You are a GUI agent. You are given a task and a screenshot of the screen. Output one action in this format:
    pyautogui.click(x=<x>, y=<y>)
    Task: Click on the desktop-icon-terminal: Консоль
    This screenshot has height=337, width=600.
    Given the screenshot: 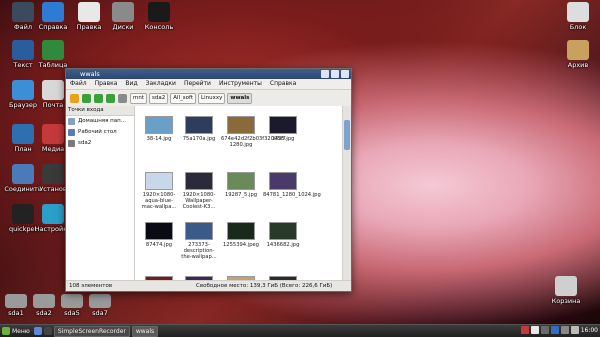 What is the action you would take?
    pyautogui.click(x=159, y=16)
    